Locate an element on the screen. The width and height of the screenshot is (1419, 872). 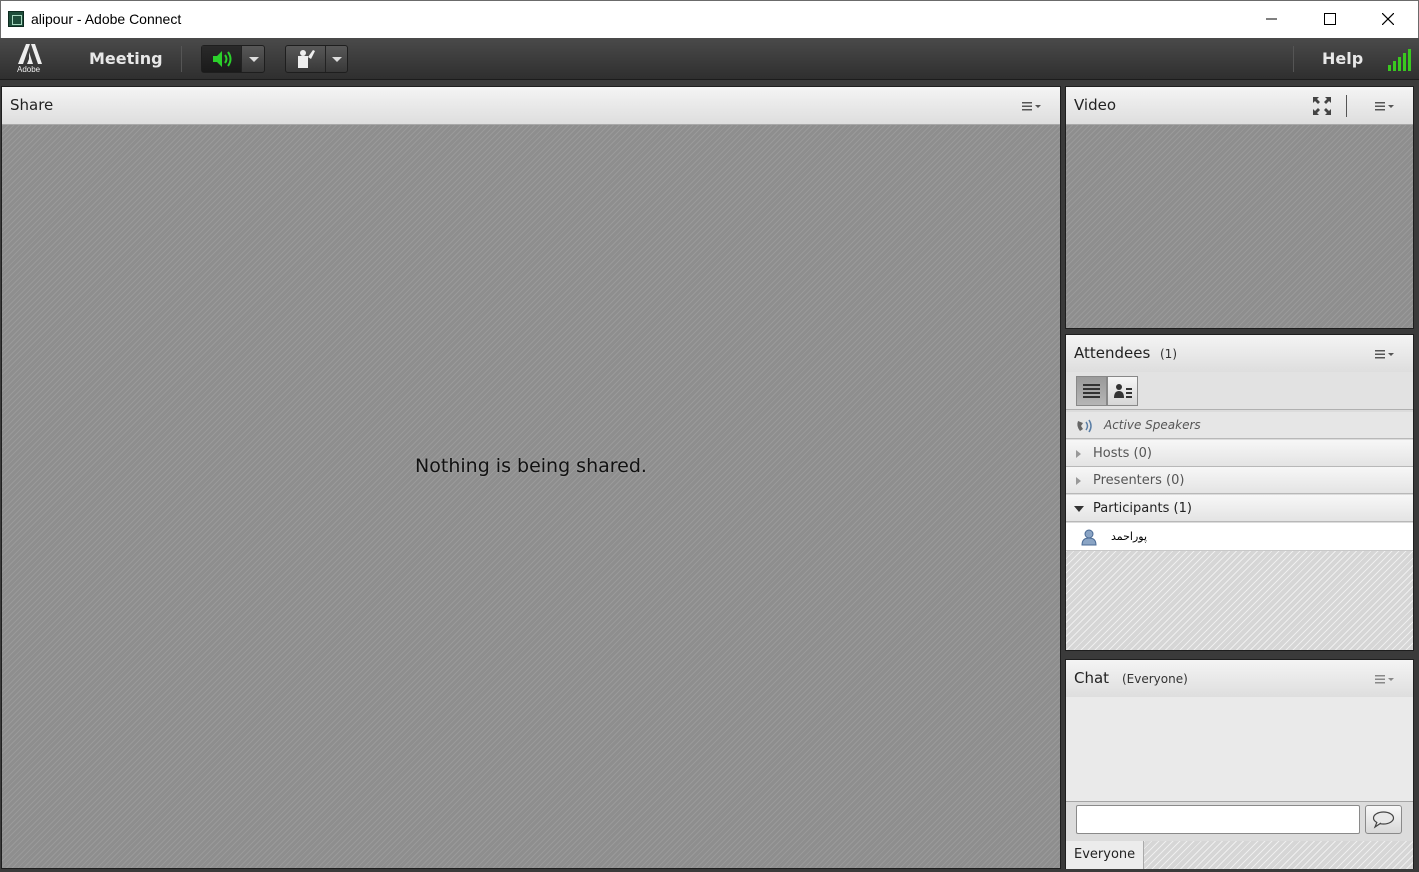
send-message-button is located at coordinates (1383, 819).